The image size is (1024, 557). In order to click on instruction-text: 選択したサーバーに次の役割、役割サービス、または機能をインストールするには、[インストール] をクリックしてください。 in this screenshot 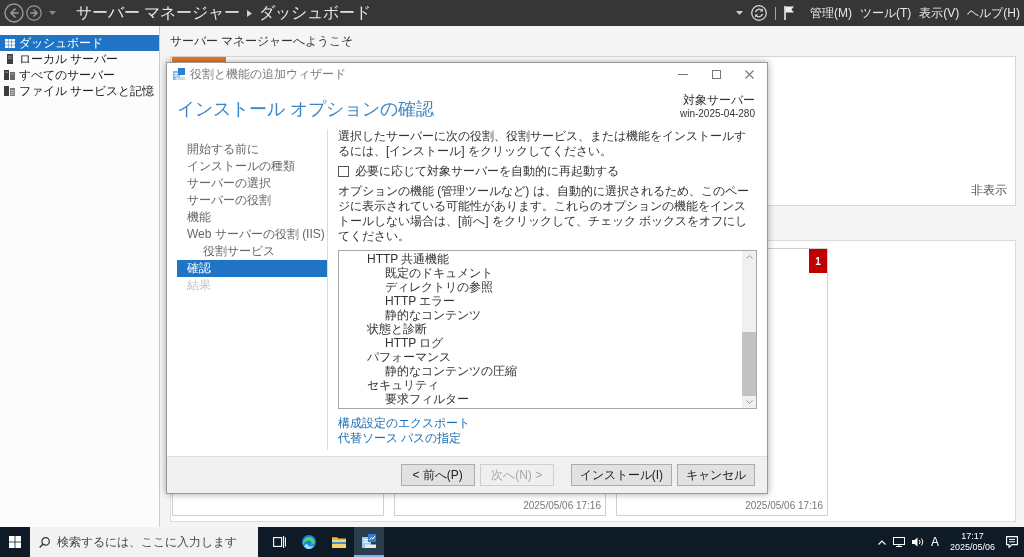, I will do `click(542, 144)`.